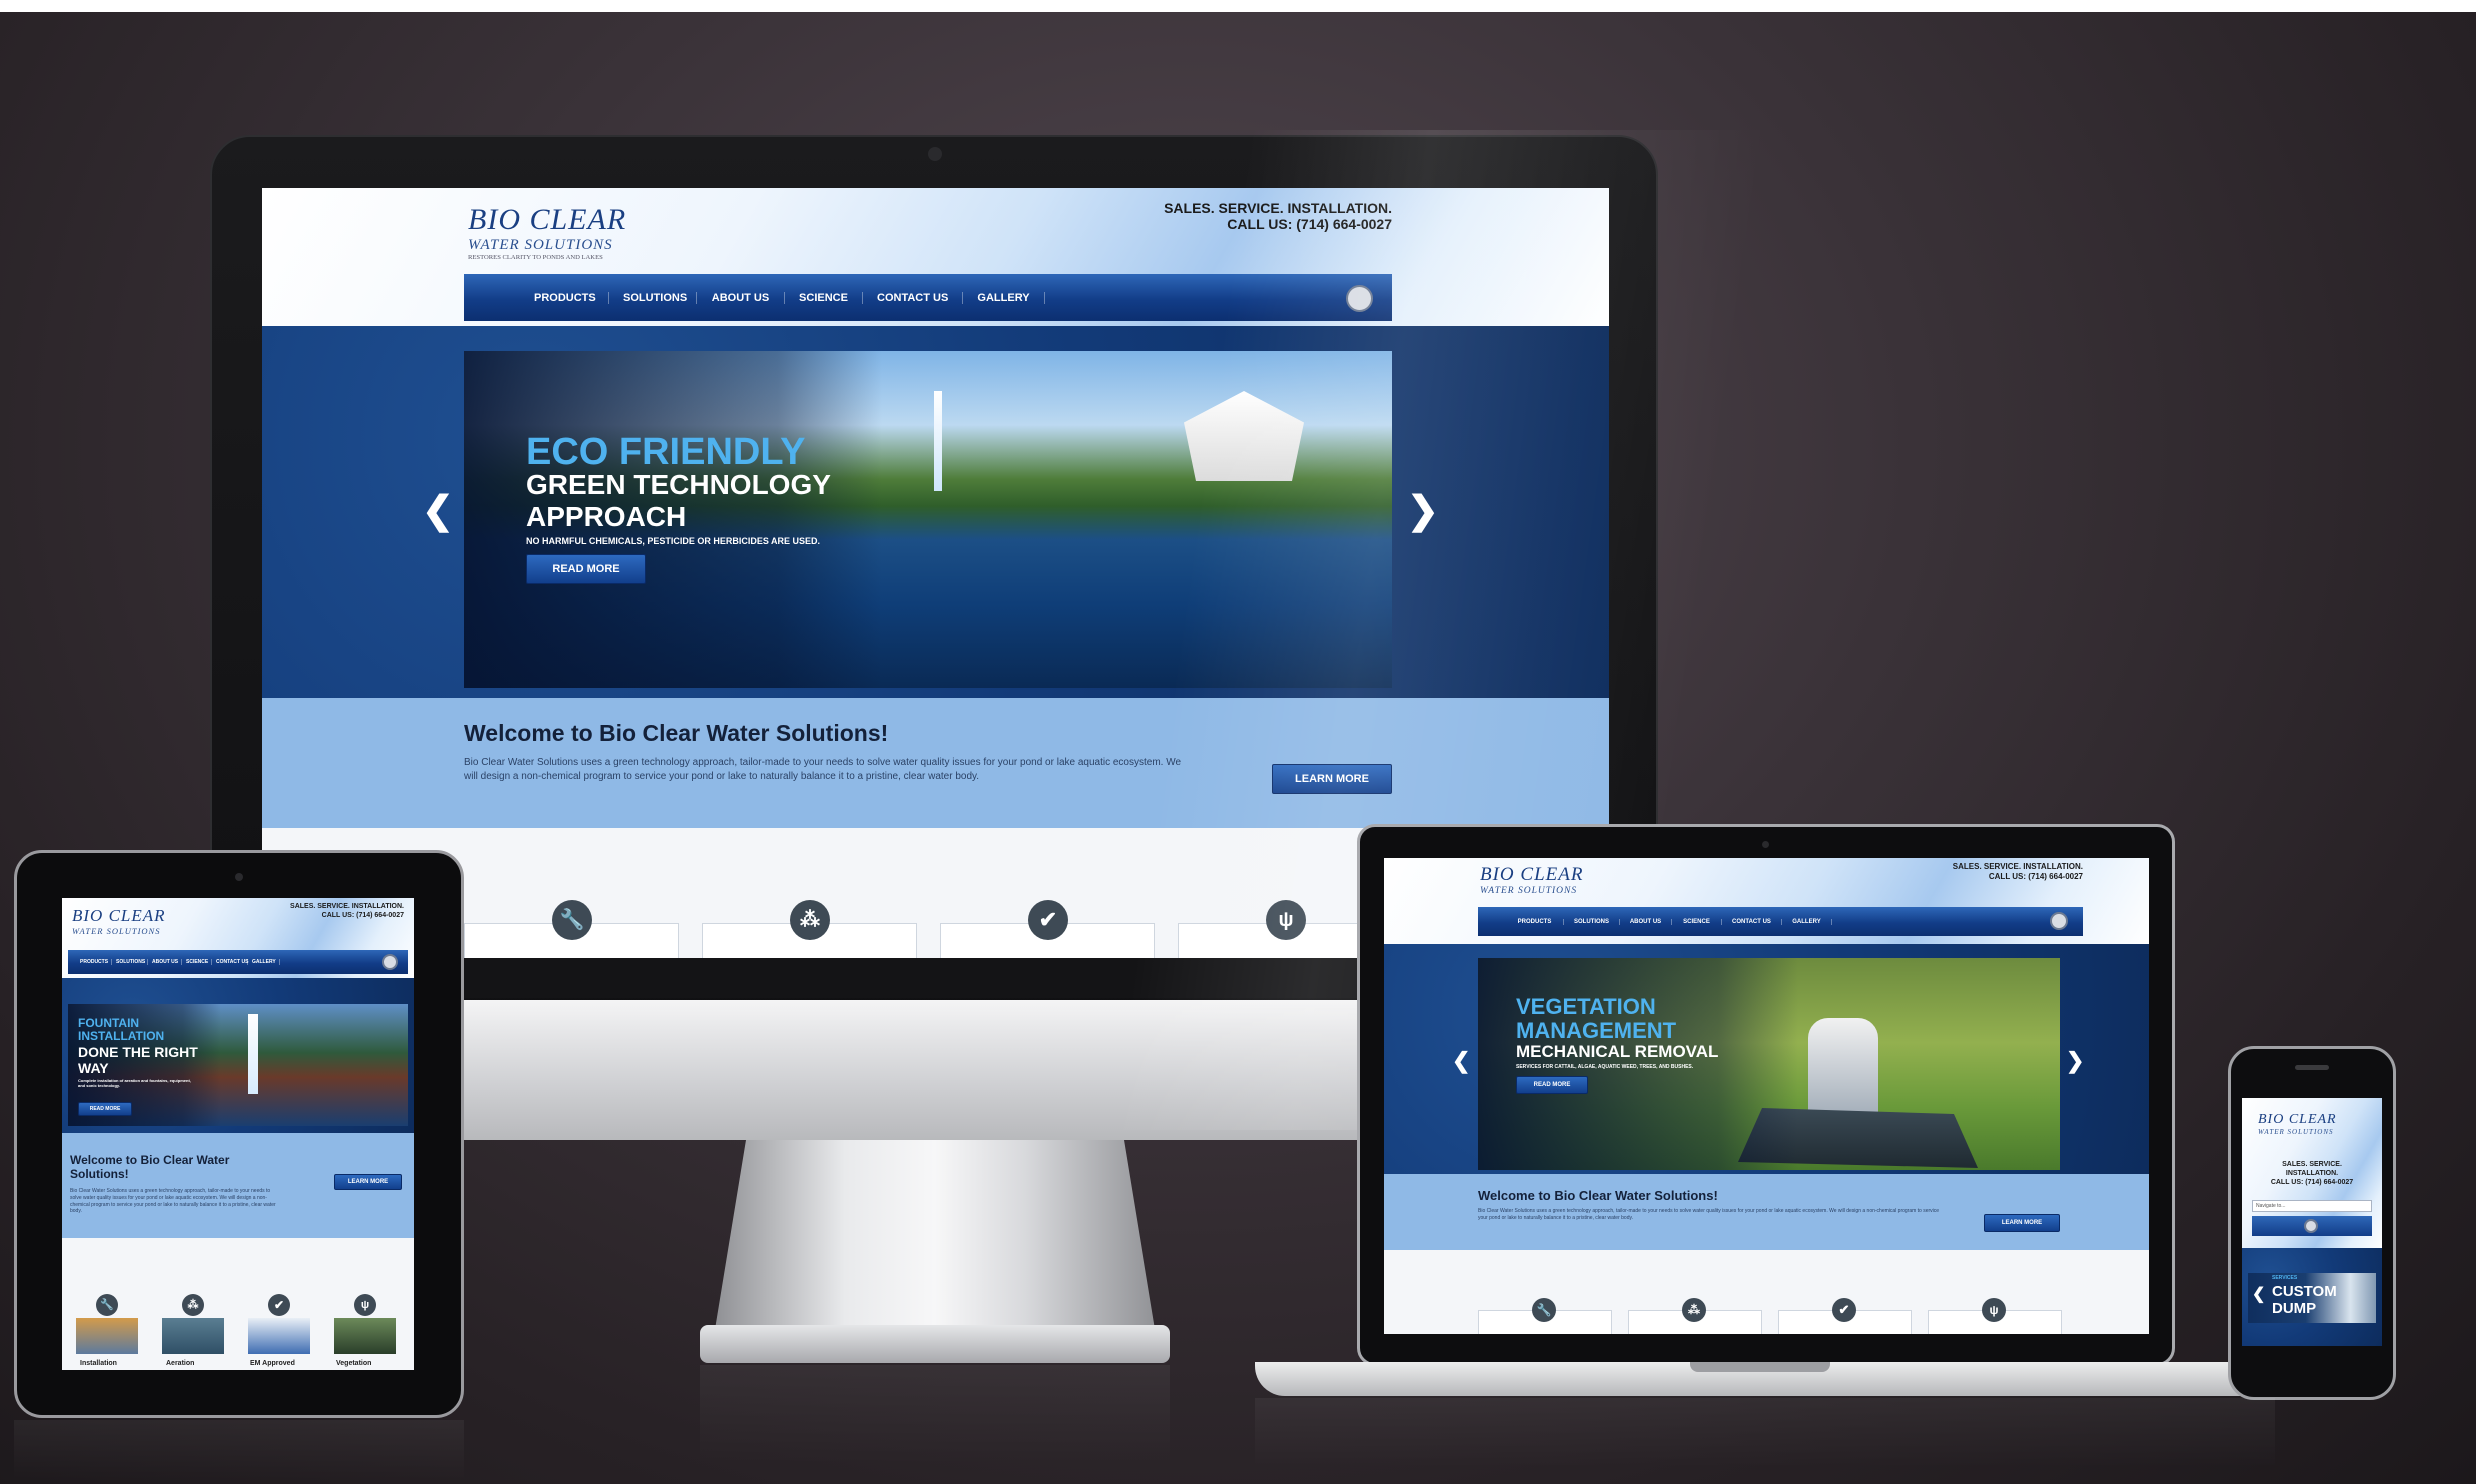 This screenshot has width=2476, height=1484. Describe the element at coordinates (230, 962) in the screenshot. I see `tablet-nav-contact: CONTACT US` at that location.